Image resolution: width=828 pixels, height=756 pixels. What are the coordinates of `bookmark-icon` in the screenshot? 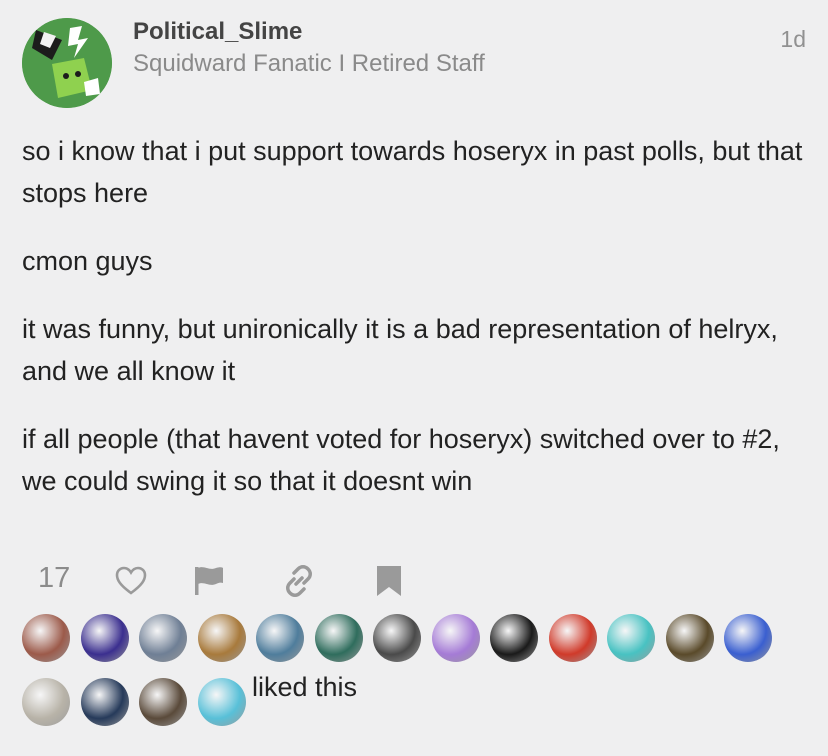 It's located at (389, 581).